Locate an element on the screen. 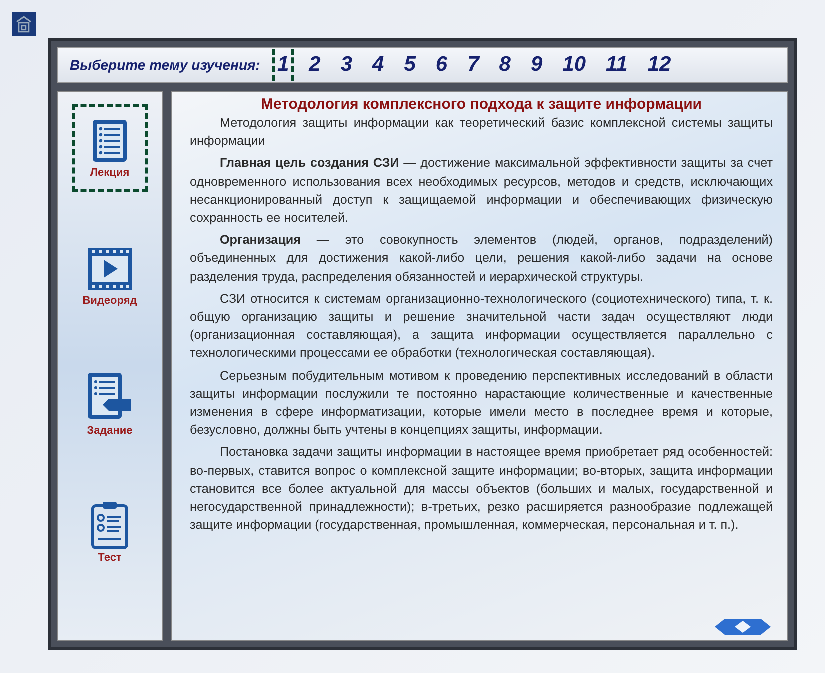 This screenshot has height=673, width=825. topic-tab: 5 is located at coordinates (410, 65).